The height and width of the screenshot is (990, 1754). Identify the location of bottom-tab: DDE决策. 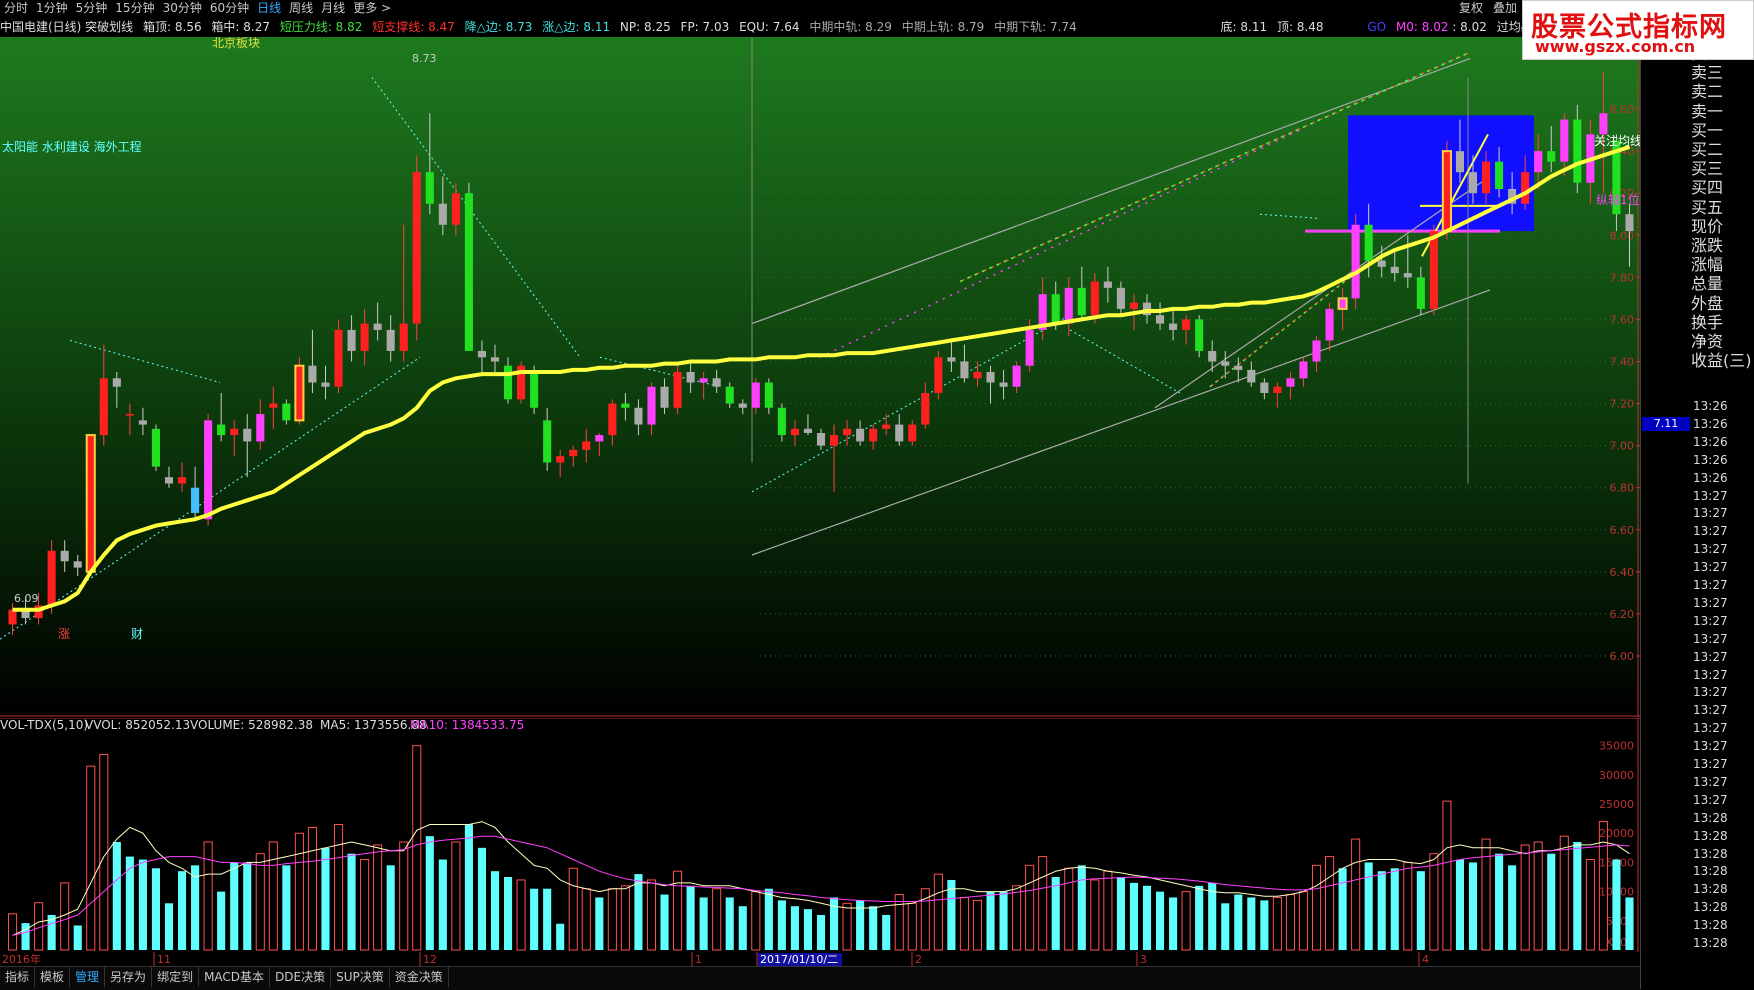
(301, 977).